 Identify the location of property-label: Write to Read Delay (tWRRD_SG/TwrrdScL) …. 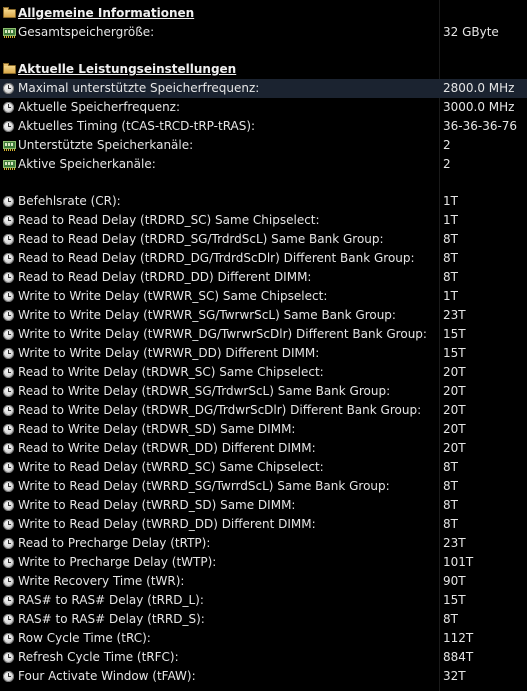
(204, 486).